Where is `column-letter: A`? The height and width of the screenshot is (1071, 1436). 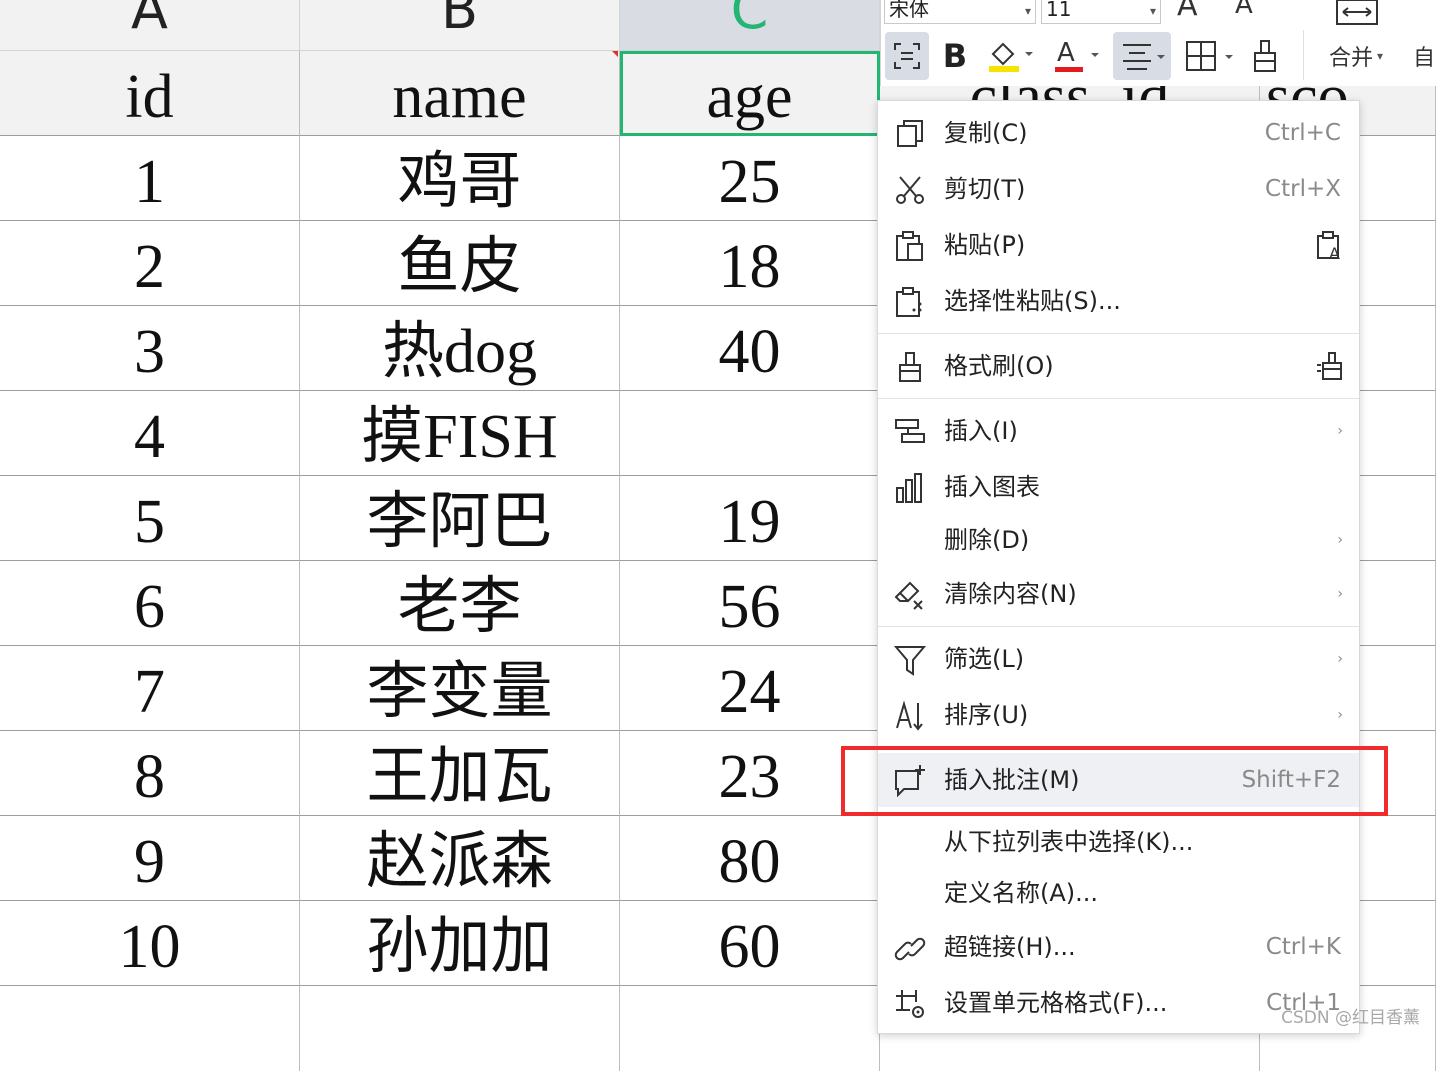
column-letter: A is located at coordinates (149, 20).